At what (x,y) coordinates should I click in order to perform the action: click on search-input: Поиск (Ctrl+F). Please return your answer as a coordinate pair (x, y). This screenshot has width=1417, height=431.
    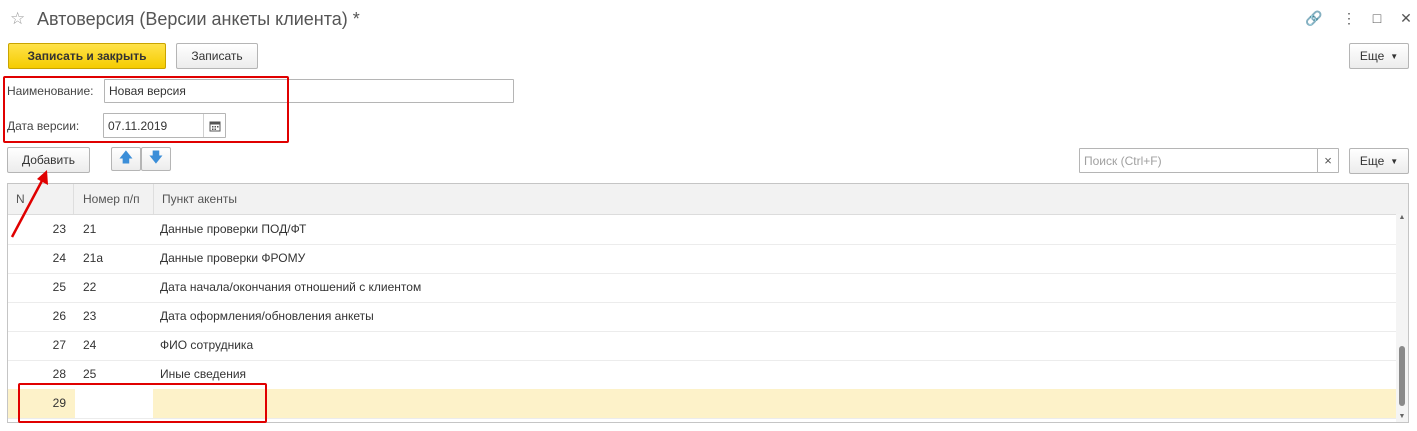
    Looking at the image, I should click on (1198, 160).